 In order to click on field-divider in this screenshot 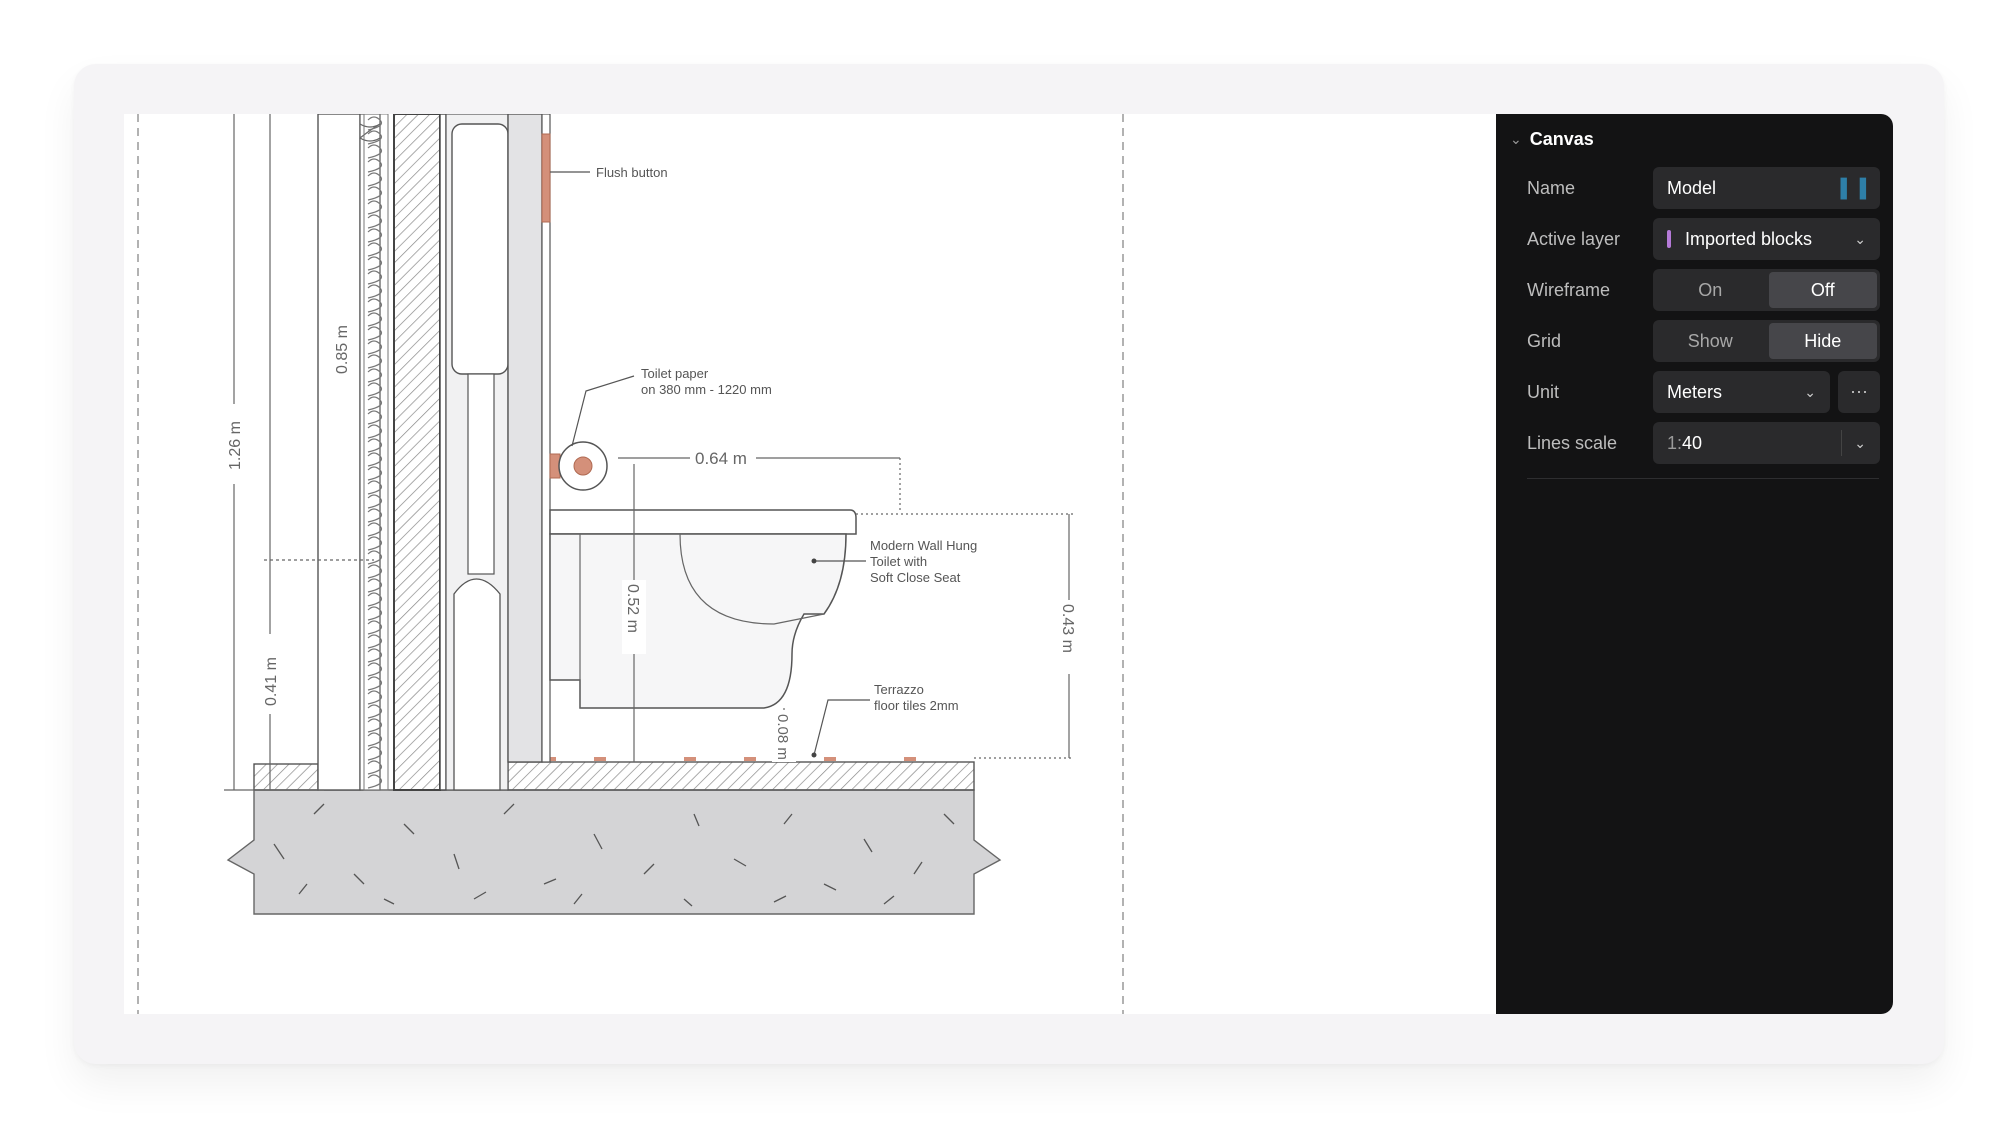, I will do `click(1842, 443)`.